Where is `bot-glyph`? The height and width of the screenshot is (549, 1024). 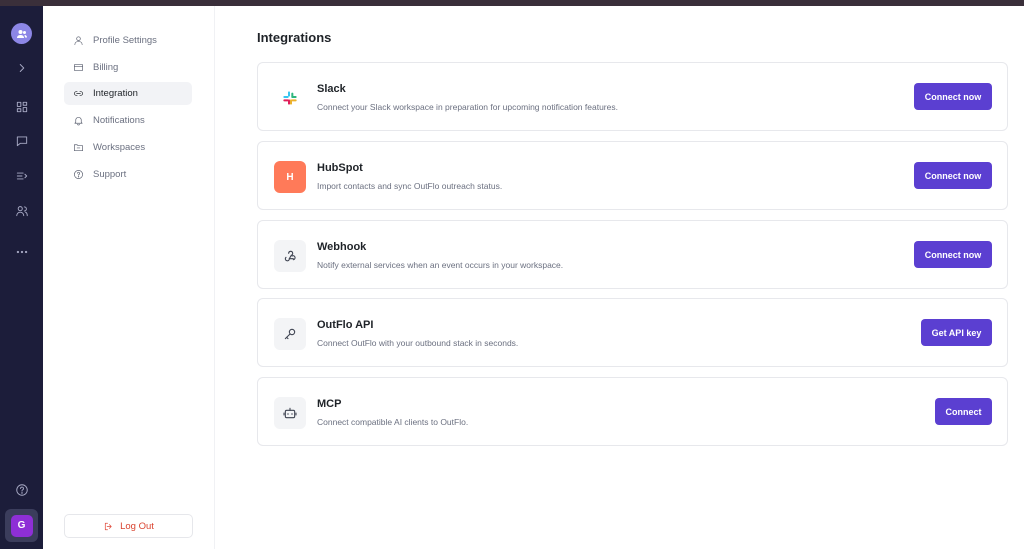
bot-glyph is located at coordinates (290, 413).